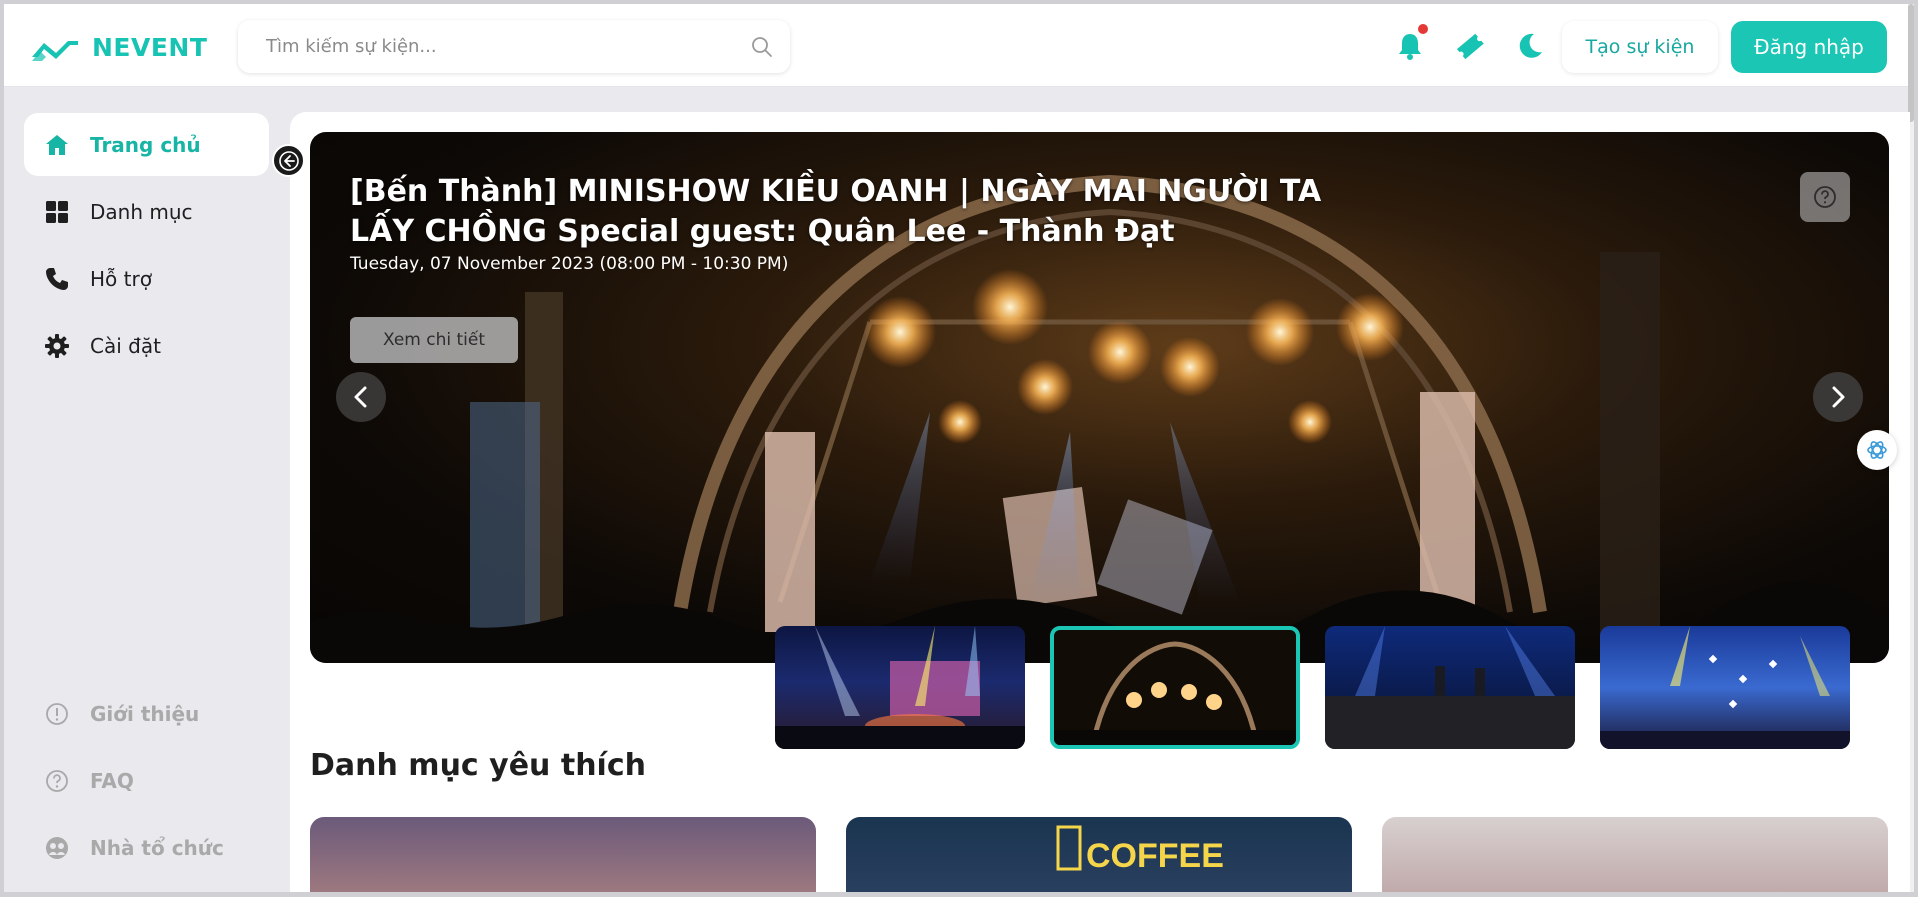 This screenshot has width=1918, height=897. I want to click on sidebar-item-support: Hỗ trợ, so click(146, 278).